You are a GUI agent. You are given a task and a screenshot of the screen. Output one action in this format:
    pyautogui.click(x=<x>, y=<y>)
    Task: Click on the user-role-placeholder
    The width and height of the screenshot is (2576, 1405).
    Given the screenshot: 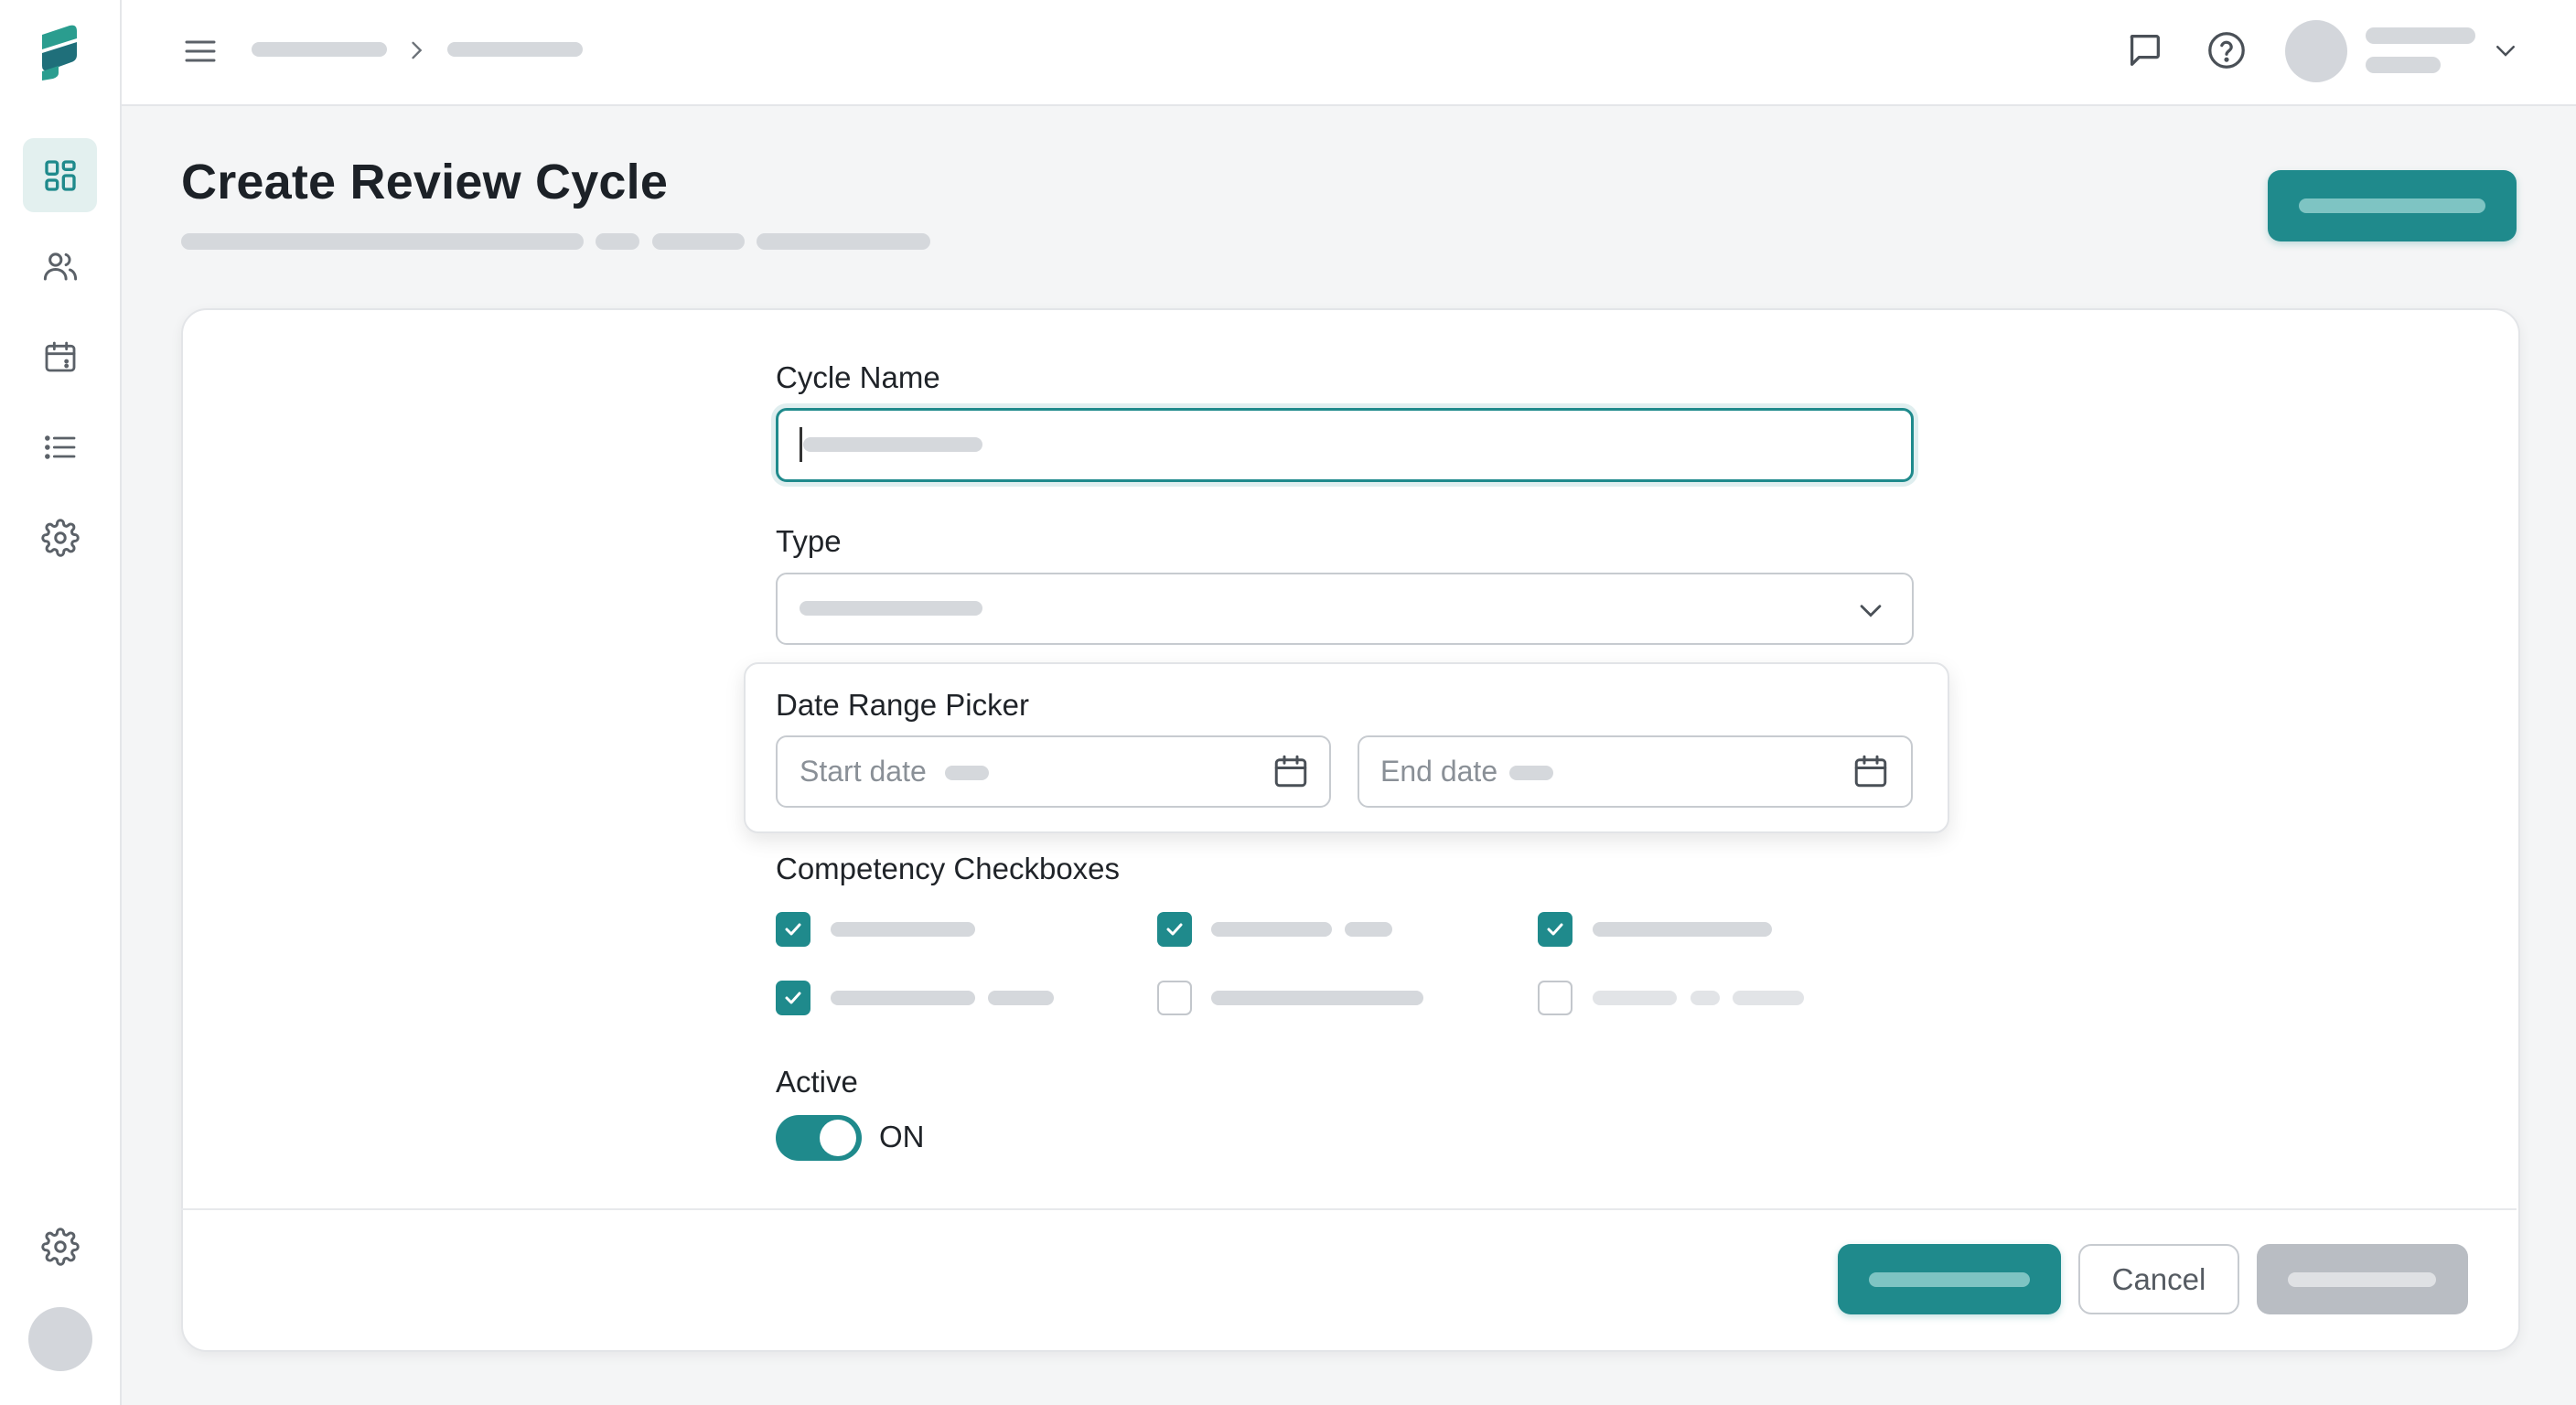 What is the action you would take?
    pyautogui.click(x=2403, y=65)
    